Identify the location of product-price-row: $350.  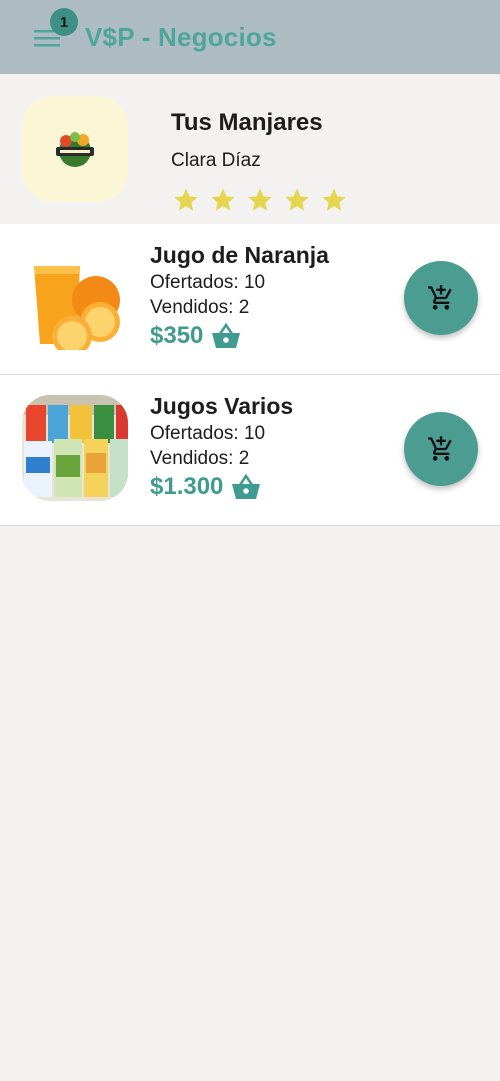
(195, 336).